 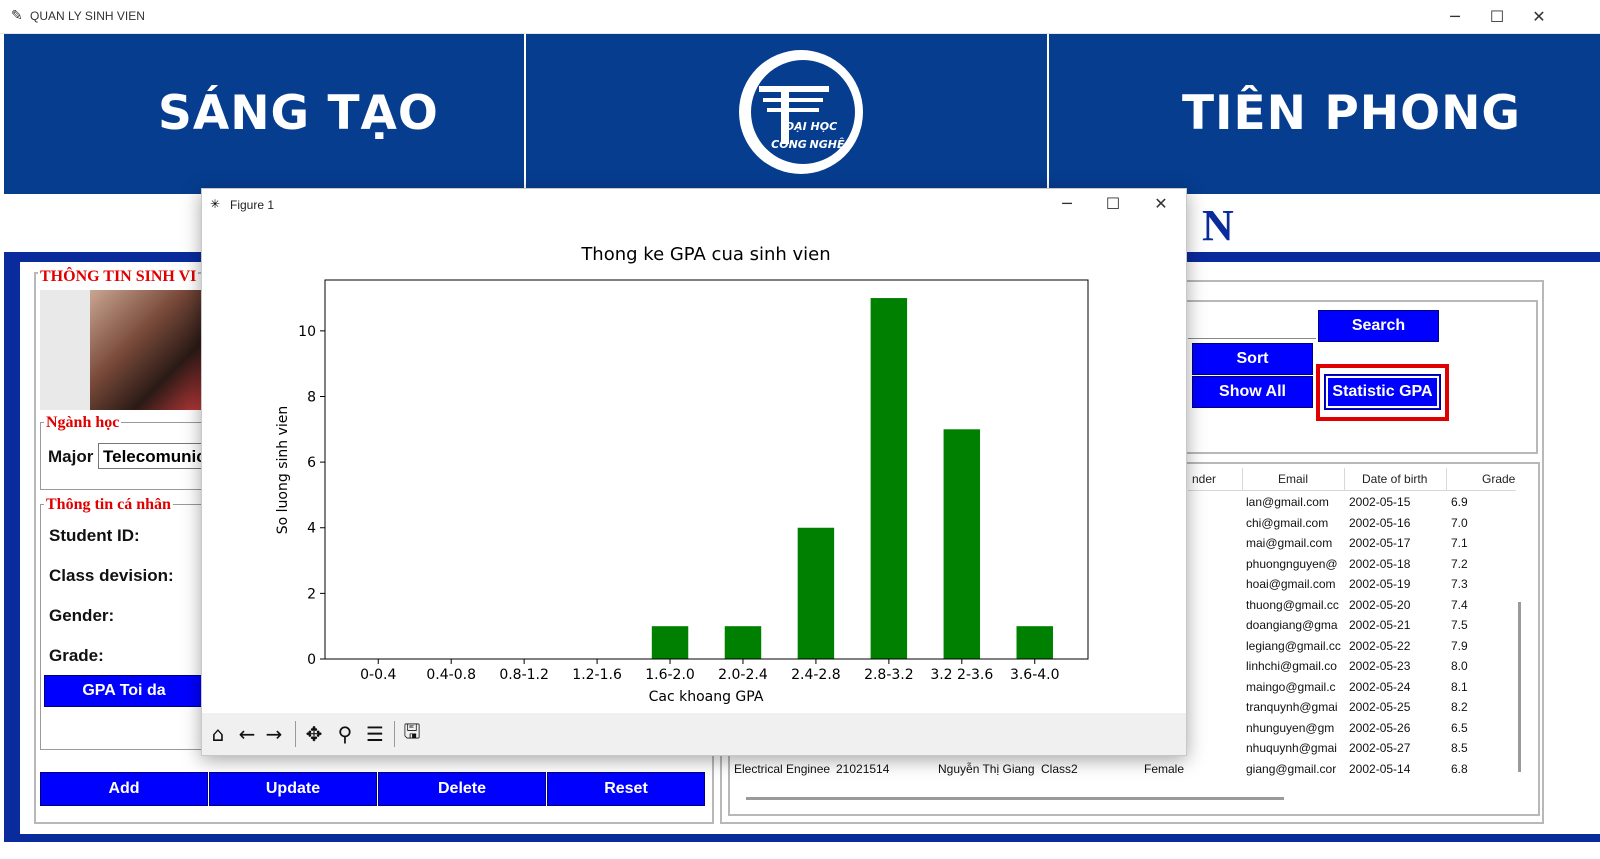 I want to click on major-group-title: Ngành học, so click(x=83, y=423).